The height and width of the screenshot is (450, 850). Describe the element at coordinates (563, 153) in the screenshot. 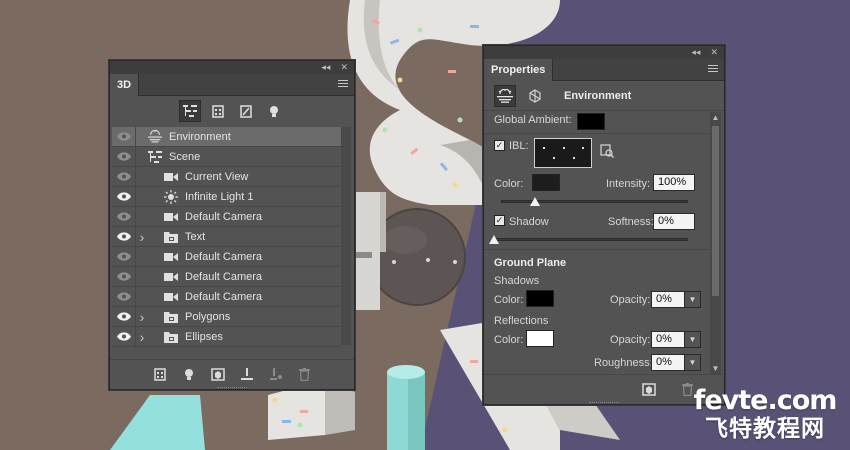

I see `ibl-texture-thumbnail` at that location.